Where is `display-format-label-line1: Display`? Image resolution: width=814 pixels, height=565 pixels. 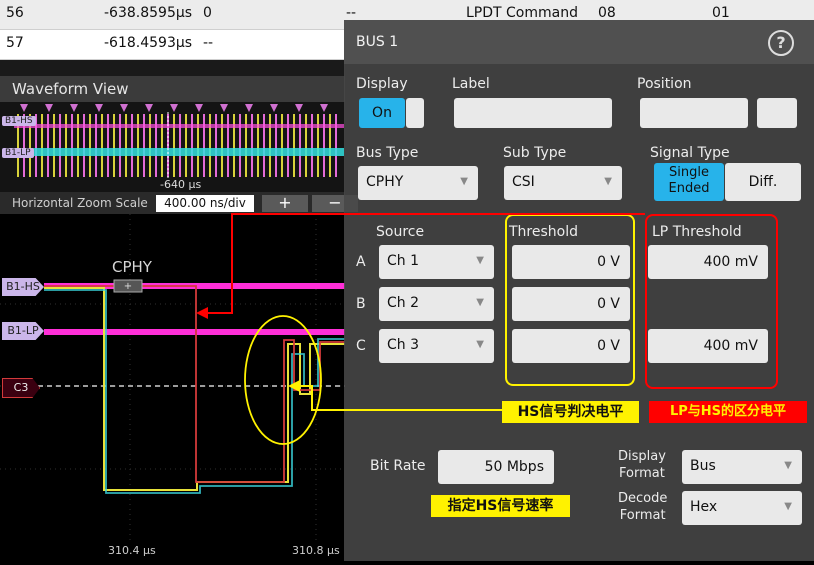
display-format-label-line1: Display is located at coordinates (642, 456).